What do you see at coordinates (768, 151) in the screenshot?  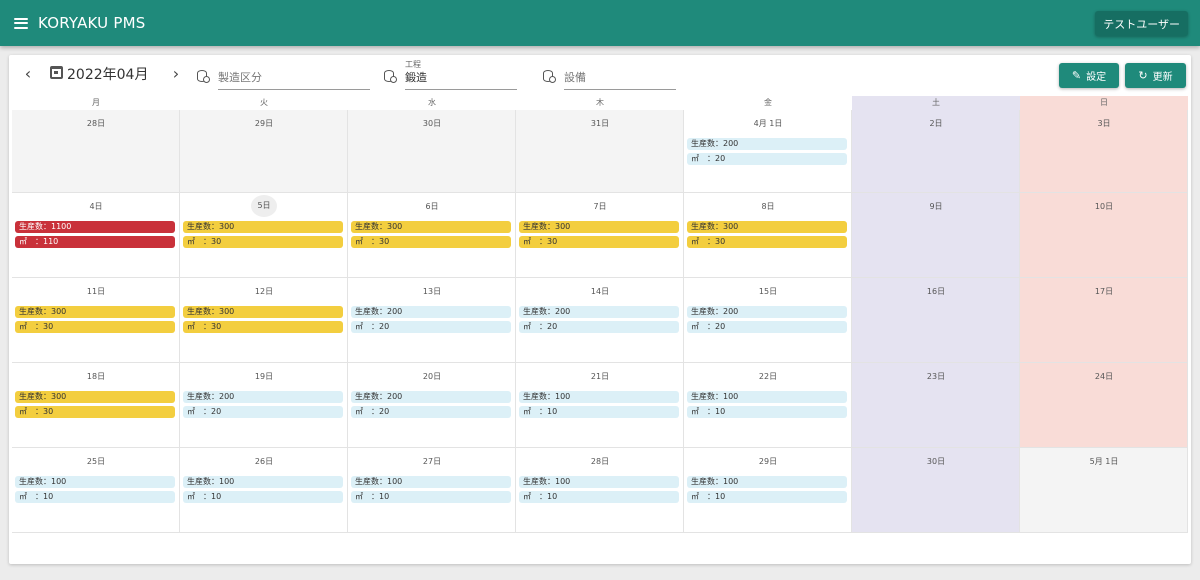 I see `calendar-day-cell: 4月 1日生産数：200 ㎡ ：20` at bounding box center [768, 151].